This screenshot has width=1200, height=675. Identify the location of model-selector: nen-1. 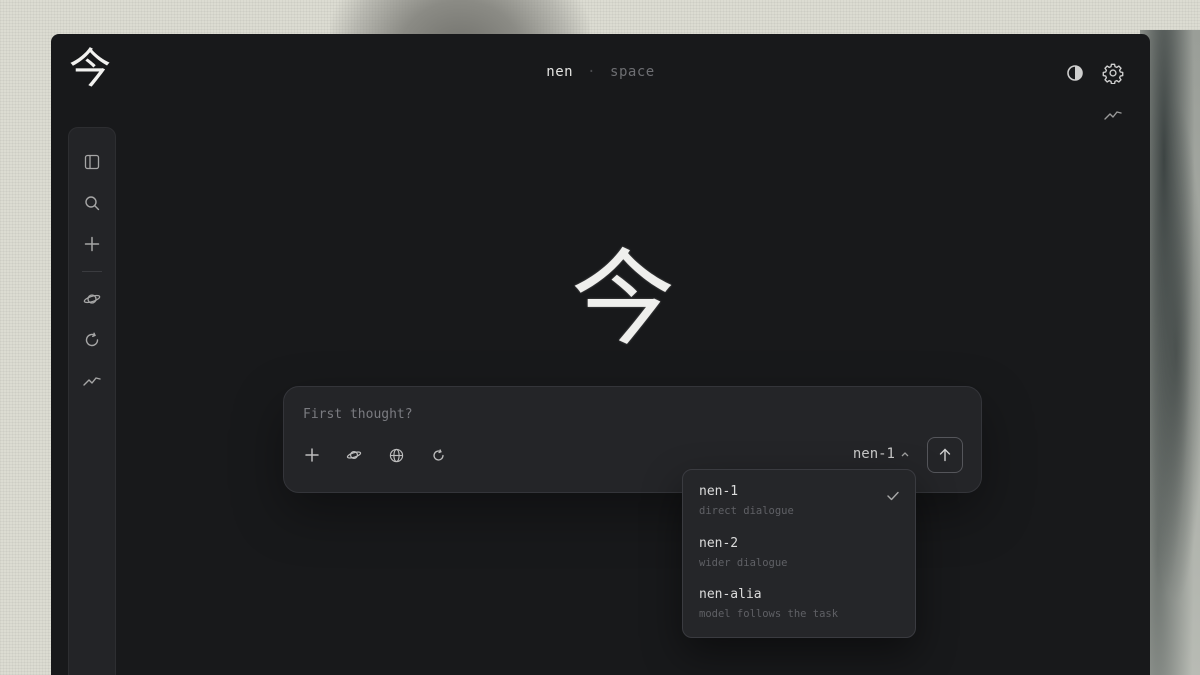
(881, 454).